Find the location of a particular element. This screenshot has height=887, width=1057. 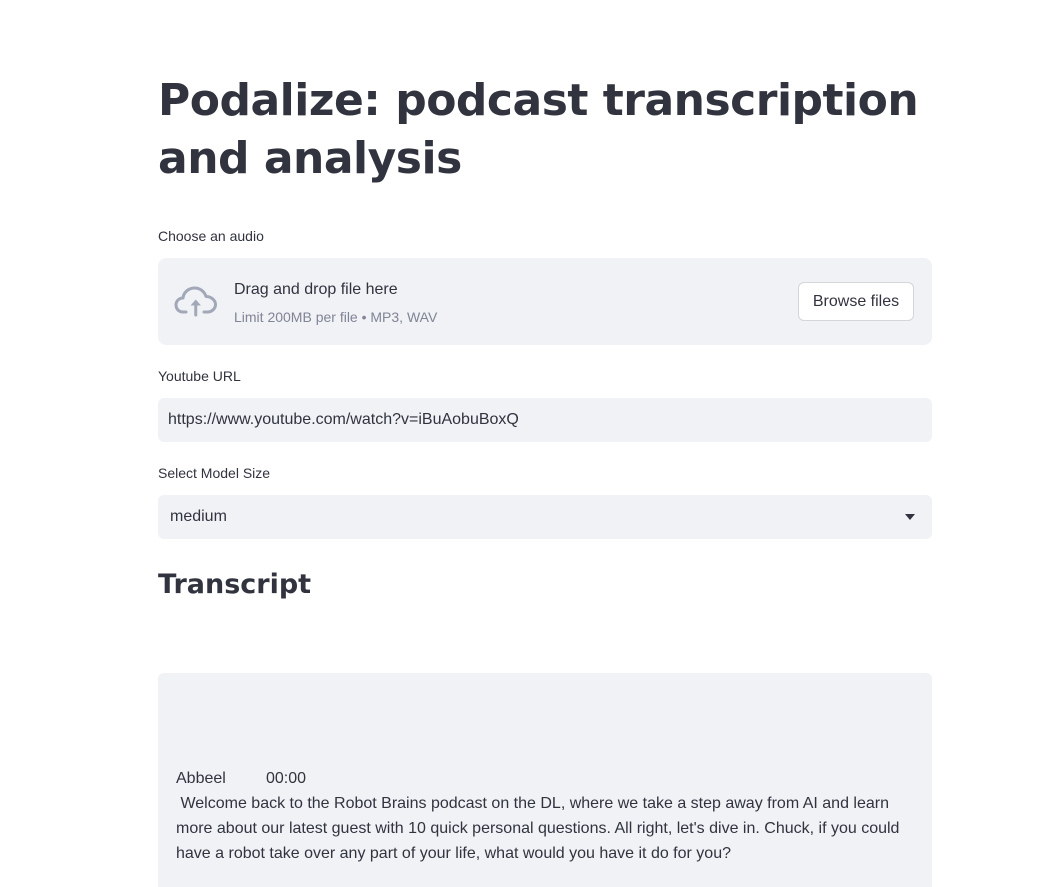

cloud-upload-icon is located at coordinates (195, 301).